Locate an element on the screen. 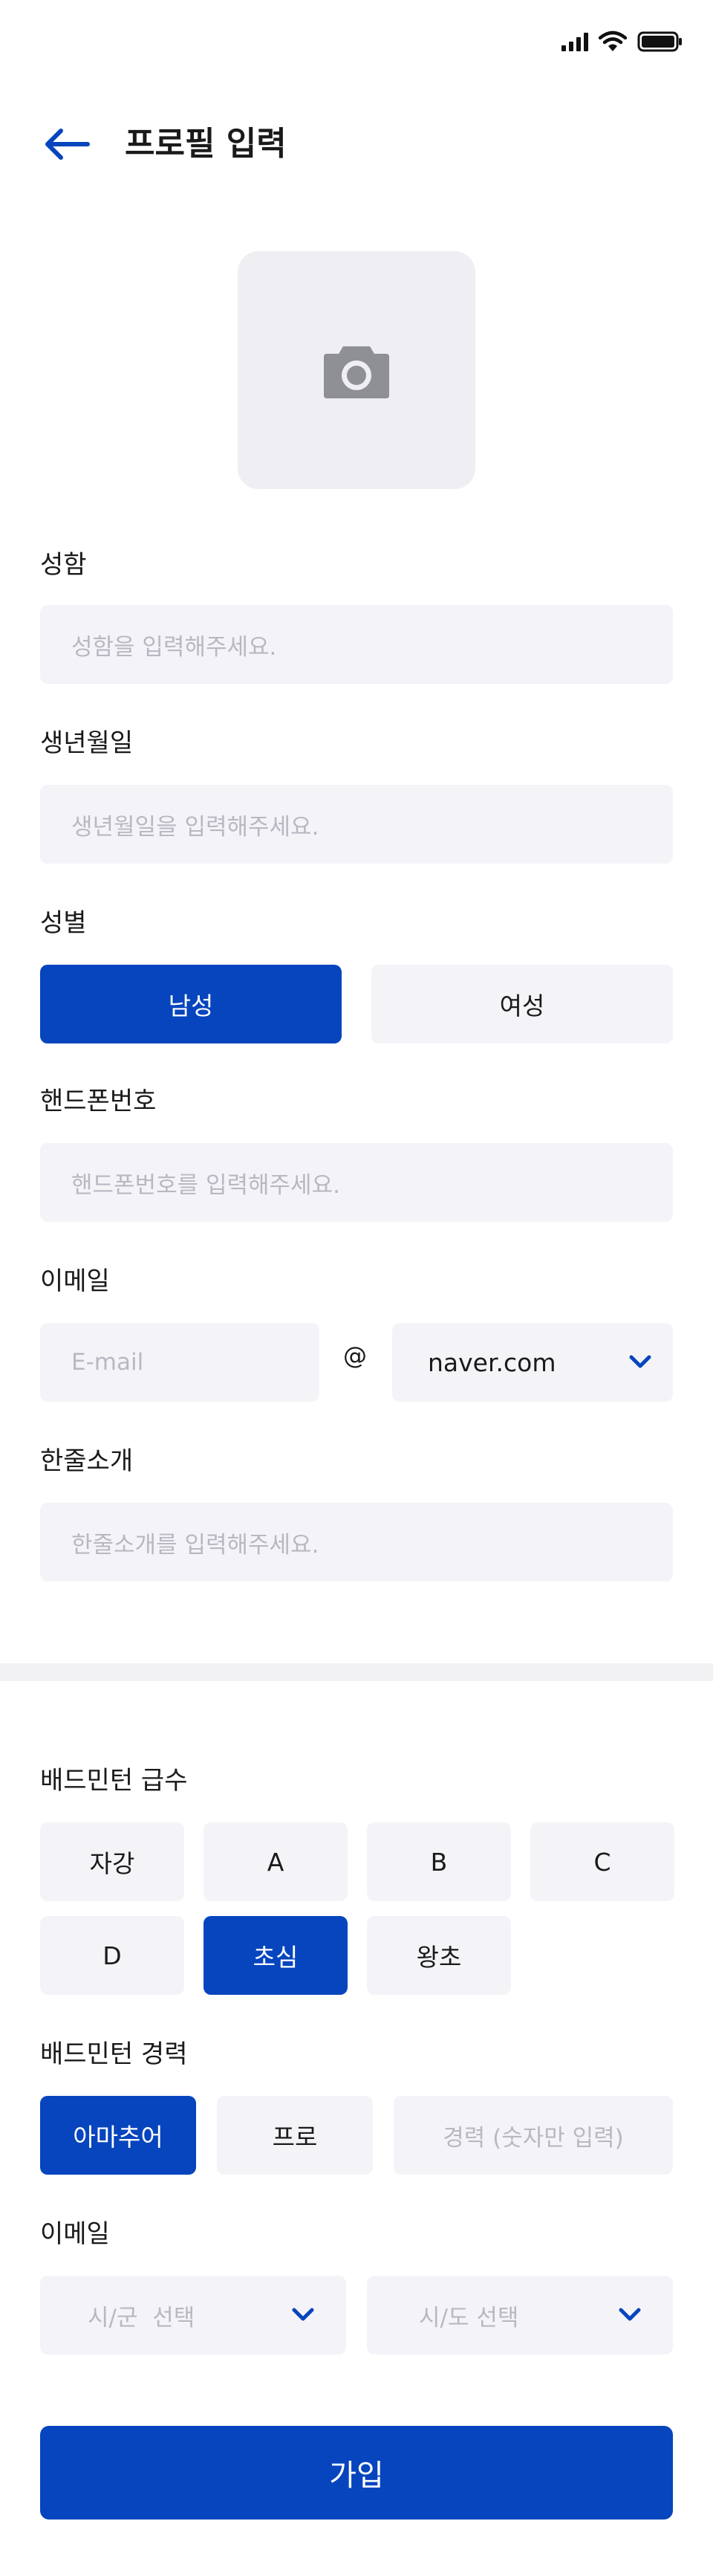  career-pro-button: 프로 is located at coordinates (295, 2135).